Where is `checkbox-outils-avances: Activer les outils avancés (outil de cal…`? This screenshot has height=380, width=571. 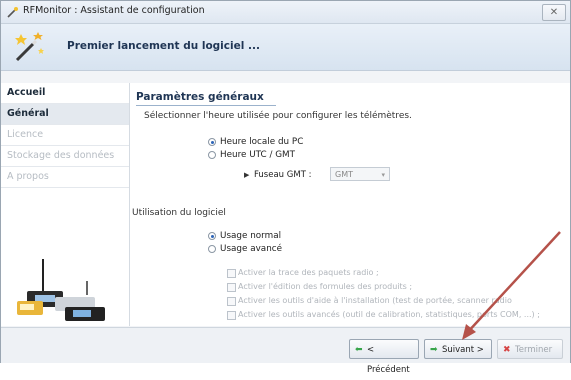
checkbox-outils-avances: Activer les outils avancés (outil de cal… is located at coordinates (383, 315).